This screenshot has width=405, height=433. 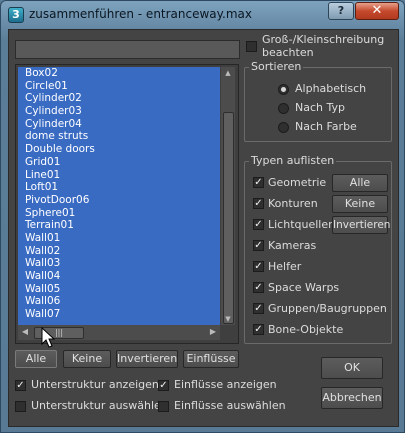 I want to click on types-none-button: Keine, so click(x=360, y=204).